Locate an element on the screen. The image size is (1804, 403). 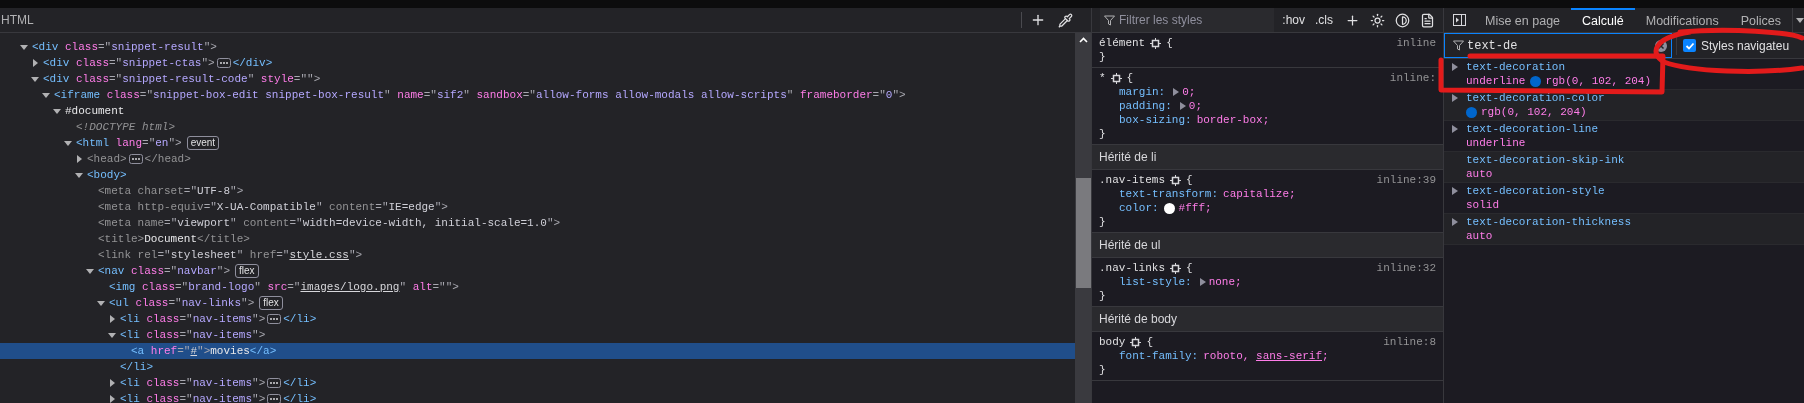
contrast-icon is located at coordinates (1402, 20).